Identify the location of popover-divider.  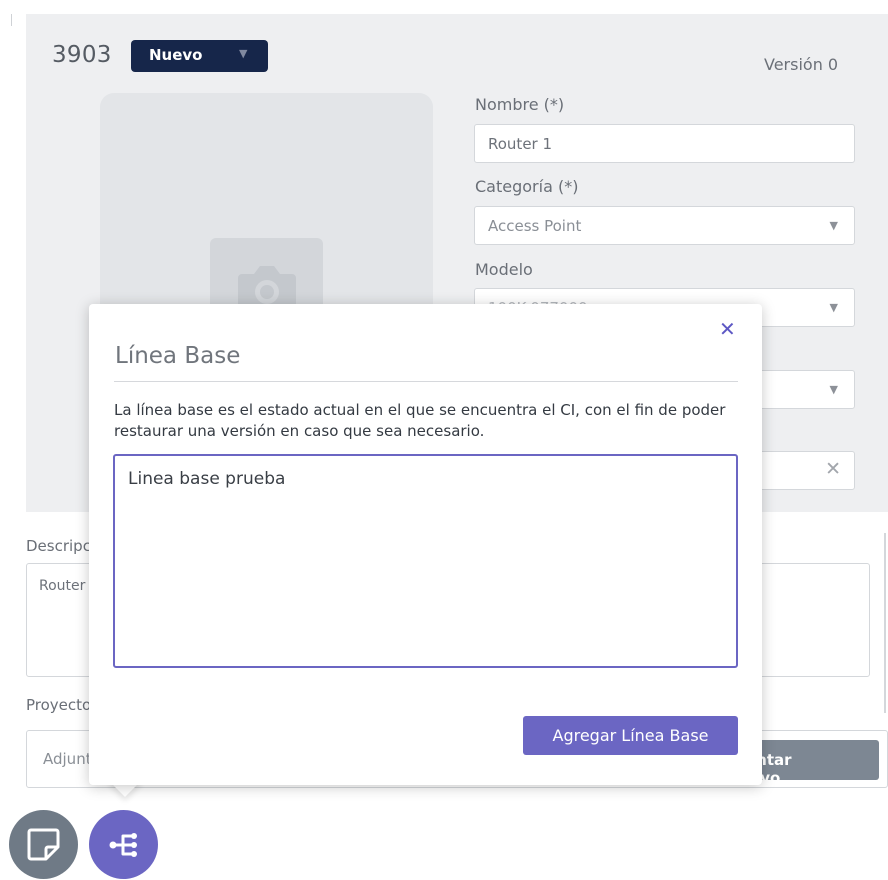
(426, 381).